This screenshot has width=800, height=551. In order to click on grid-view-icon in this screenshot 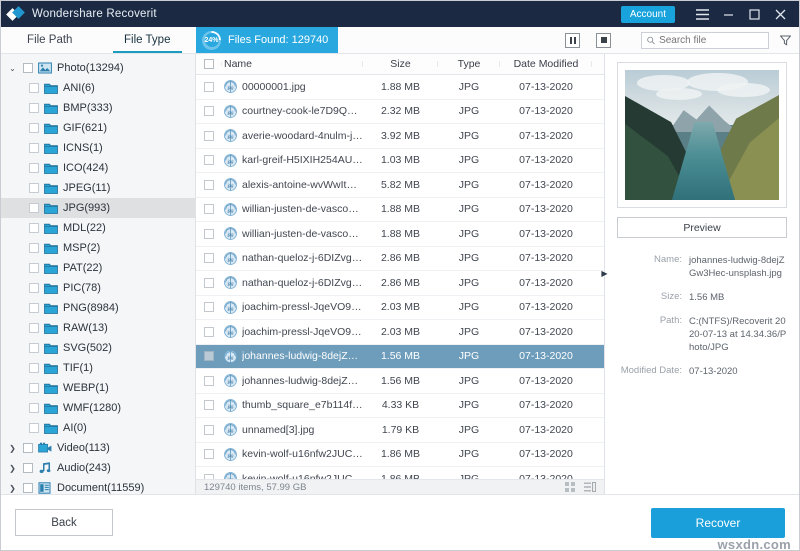, I will do `click(570, 487)`.